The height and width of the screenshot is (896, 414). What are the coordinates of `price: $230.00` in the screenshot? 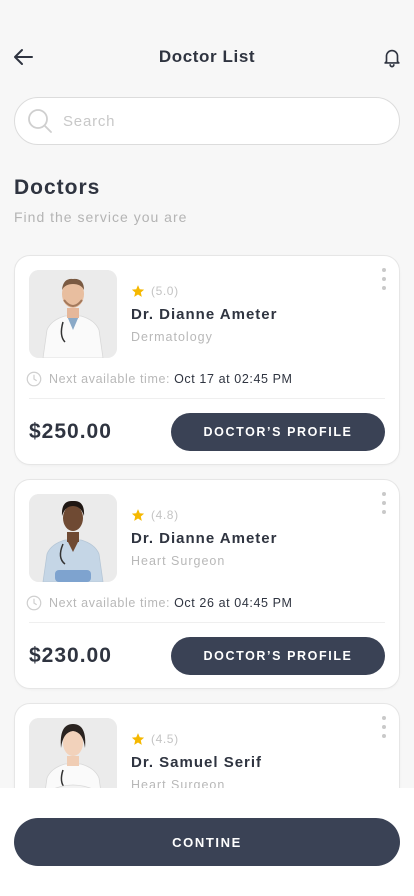 It's located at (70, 655).